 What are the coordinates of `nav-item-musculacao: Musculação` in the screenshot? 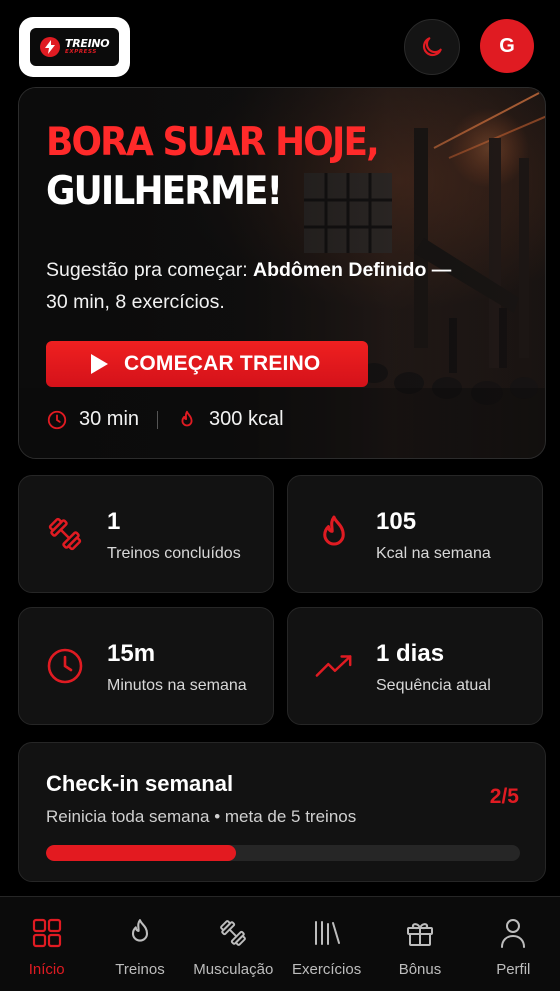 It's located at (233, 944).